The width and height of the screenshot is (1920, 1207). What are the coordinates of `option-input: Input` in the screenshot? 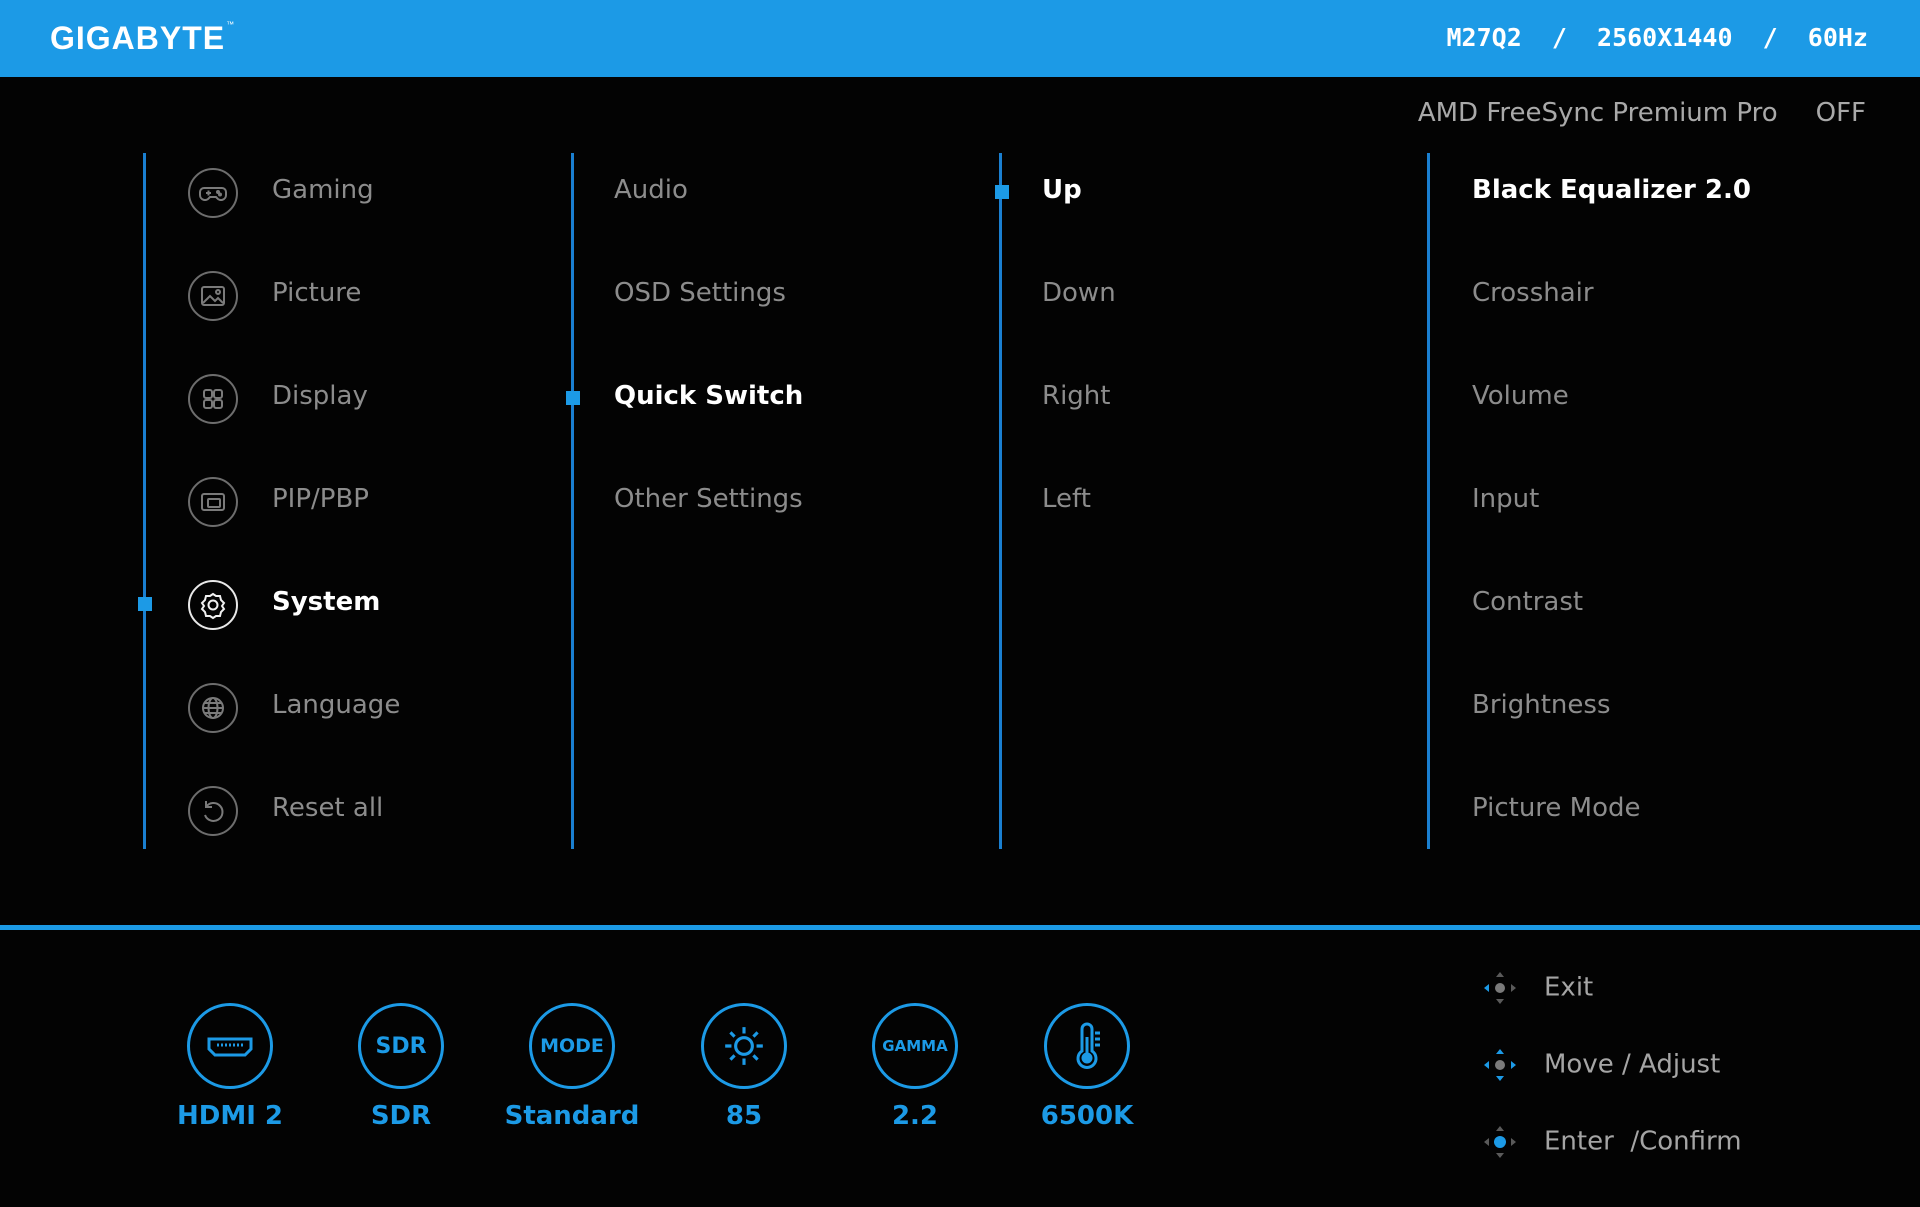 It's located at (1505, 499).